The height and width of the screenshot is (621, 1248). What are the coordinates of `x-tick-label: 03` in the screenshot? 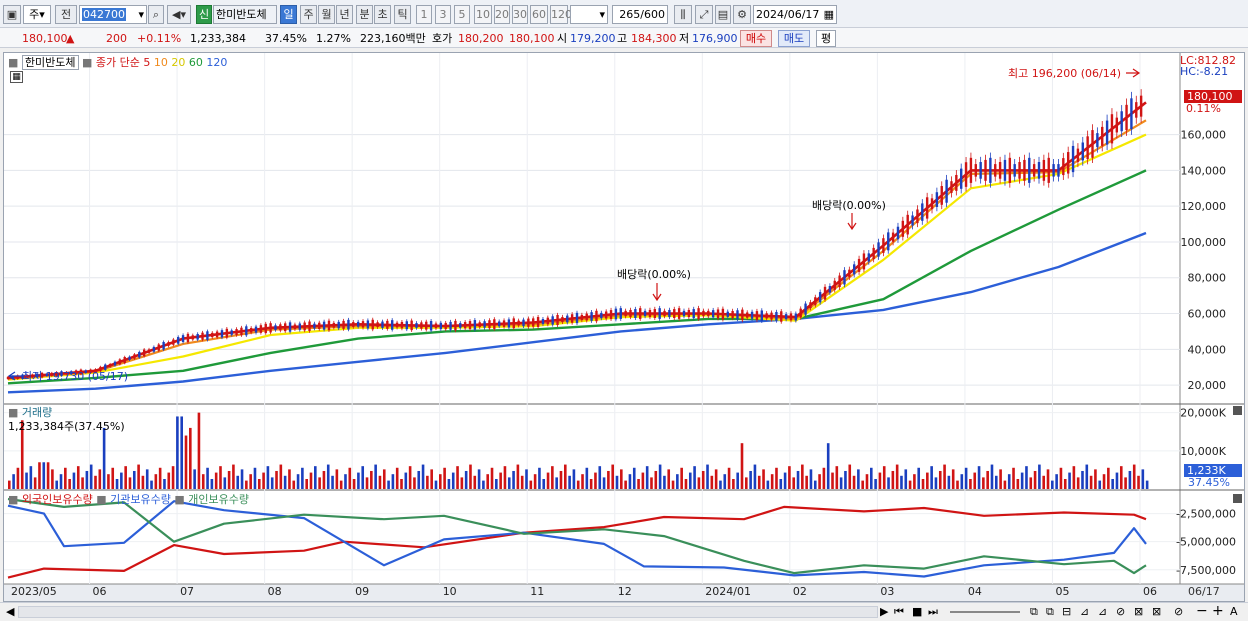 It's located at (887, 591).